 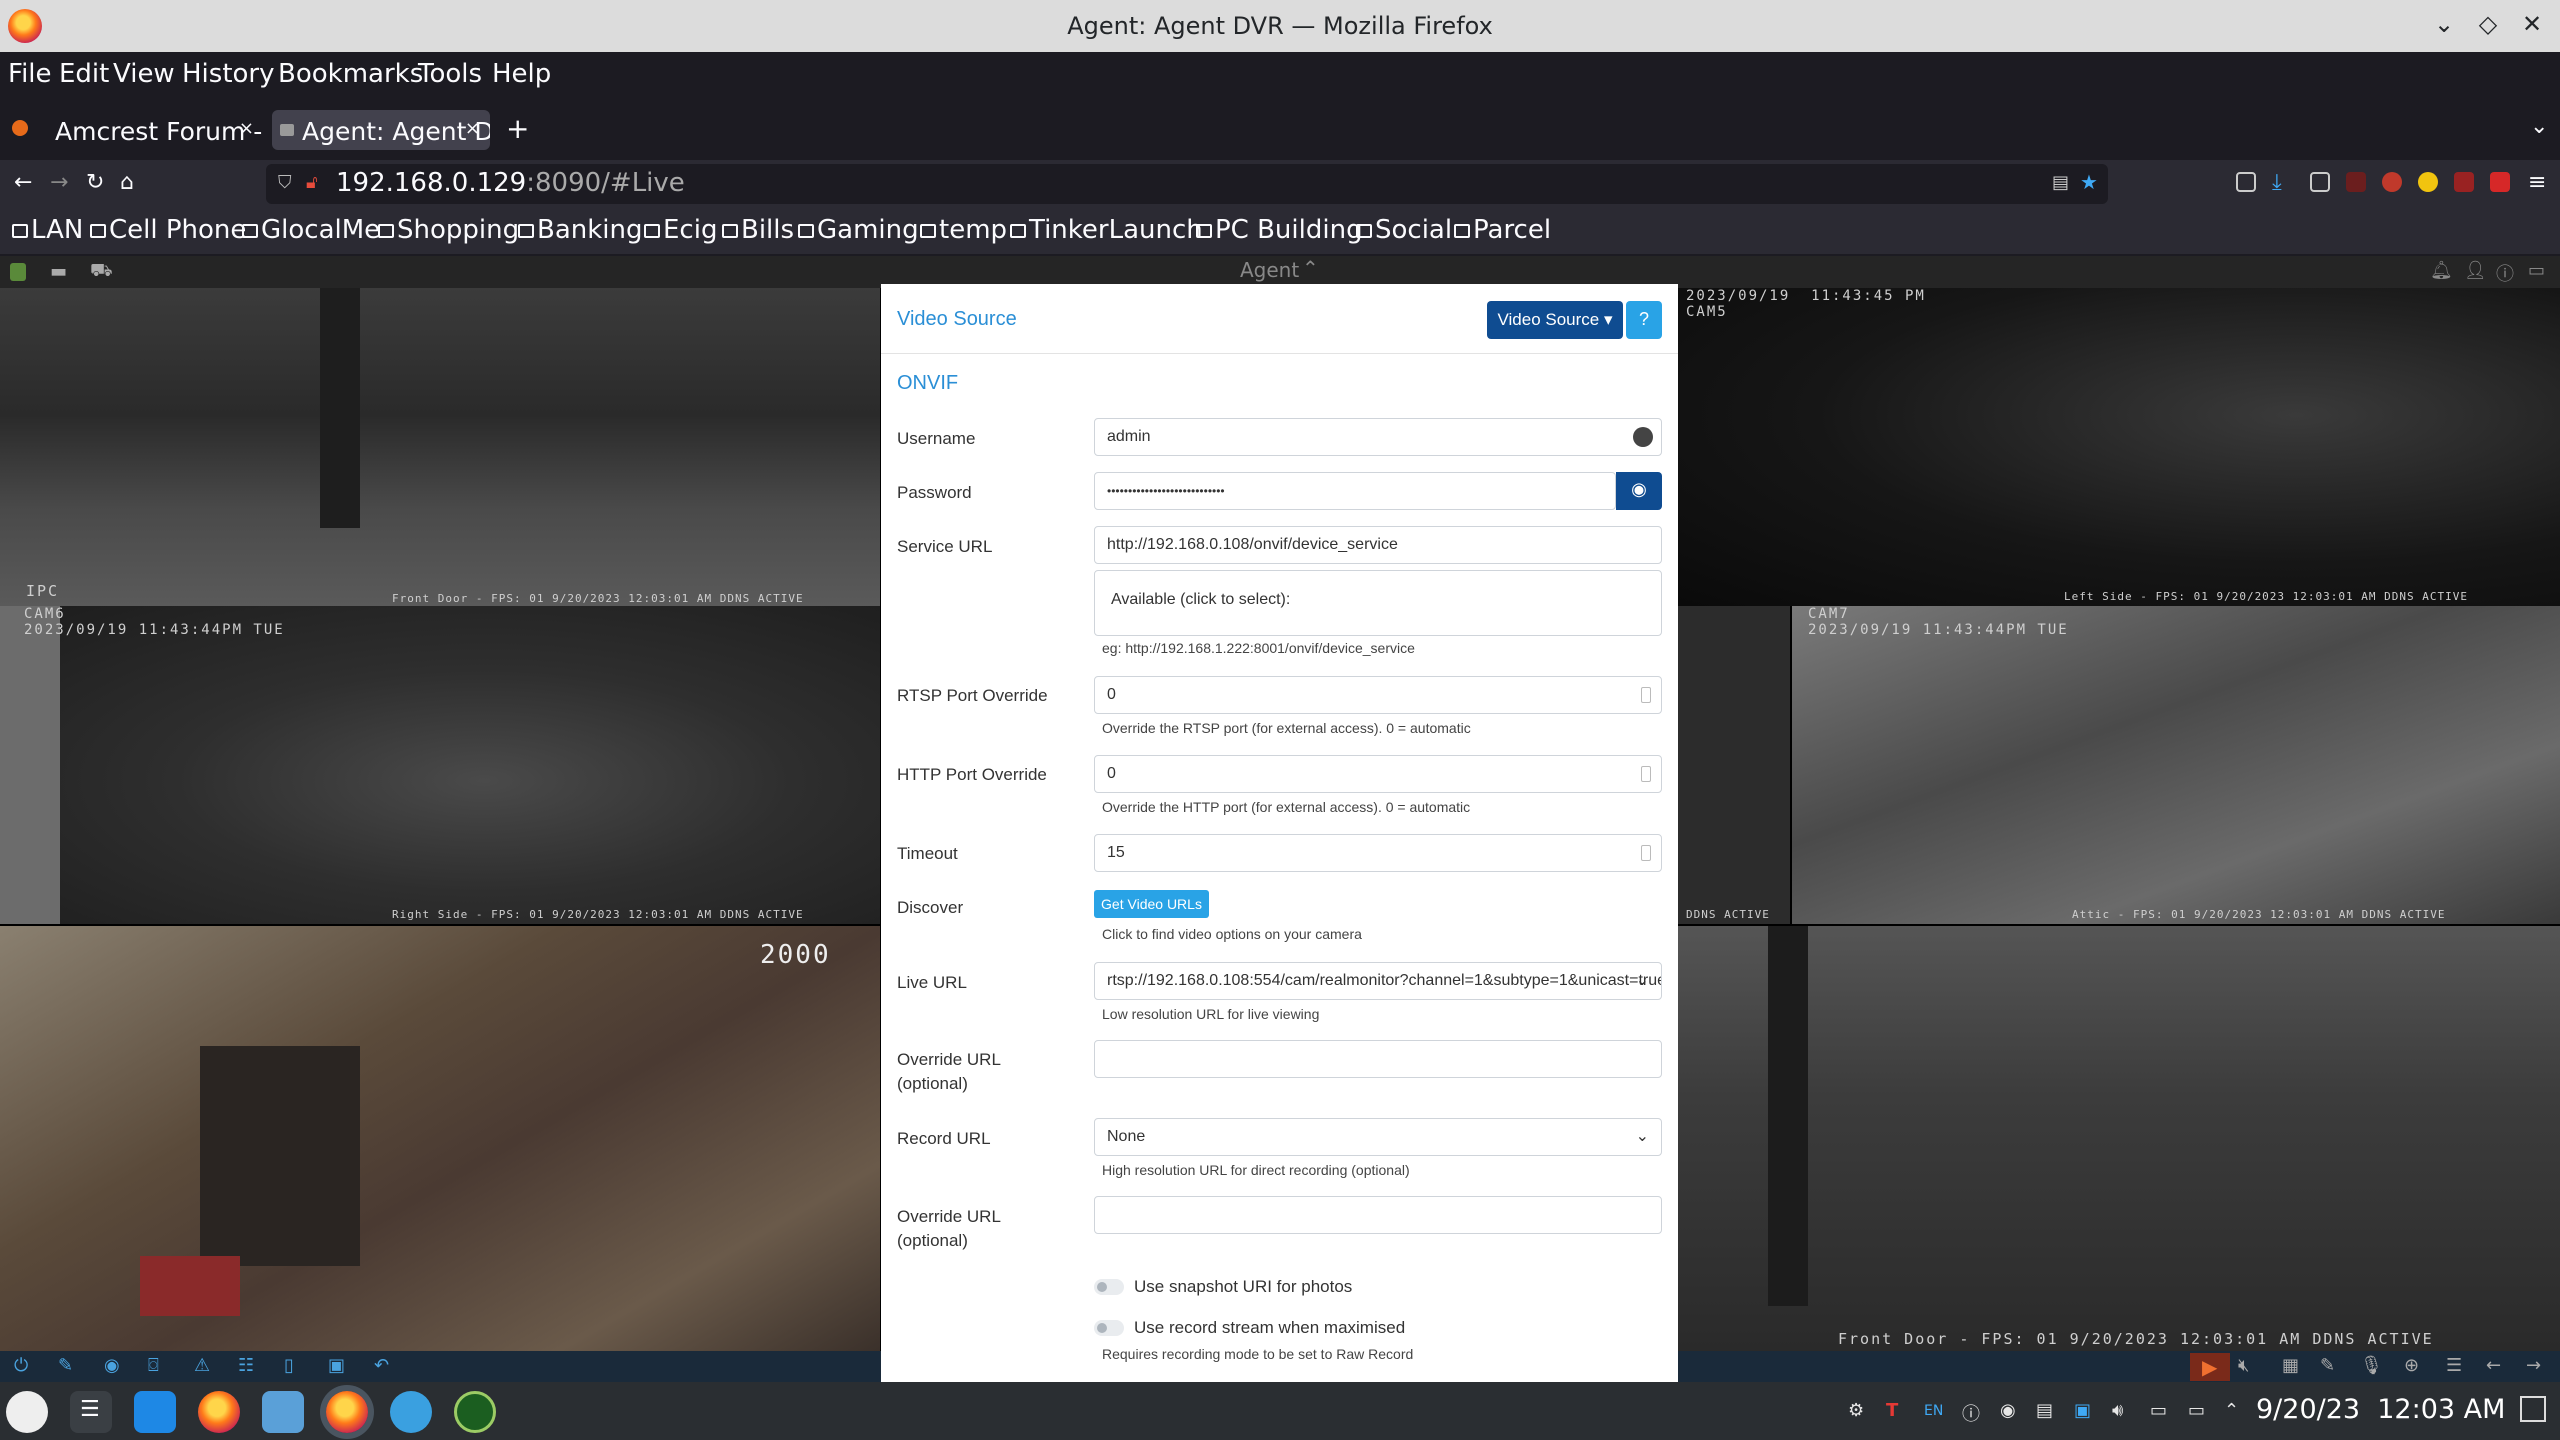 I want to click on tray-info-icon: ⓘ, so click(x=1971, y=1413).